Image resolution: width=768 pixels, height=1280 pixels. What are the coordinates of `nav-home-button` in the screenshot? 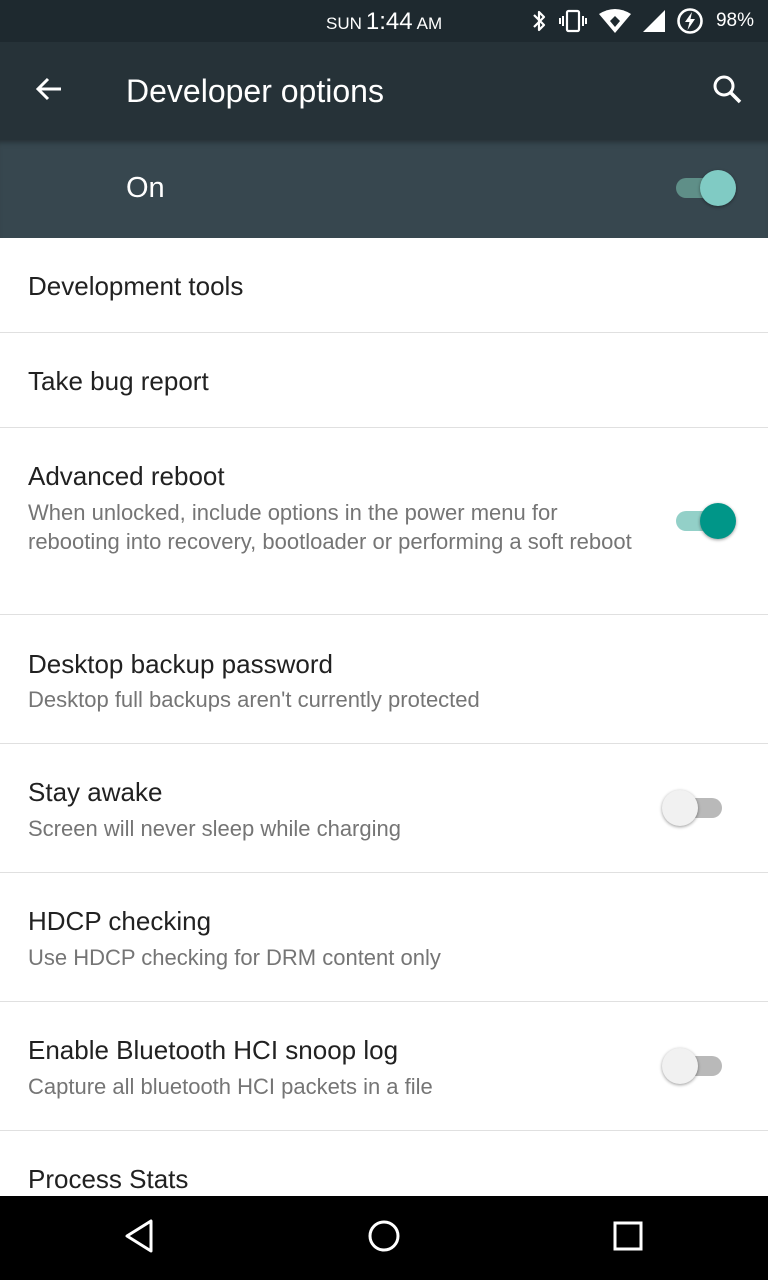 It's located at (384, 1238).